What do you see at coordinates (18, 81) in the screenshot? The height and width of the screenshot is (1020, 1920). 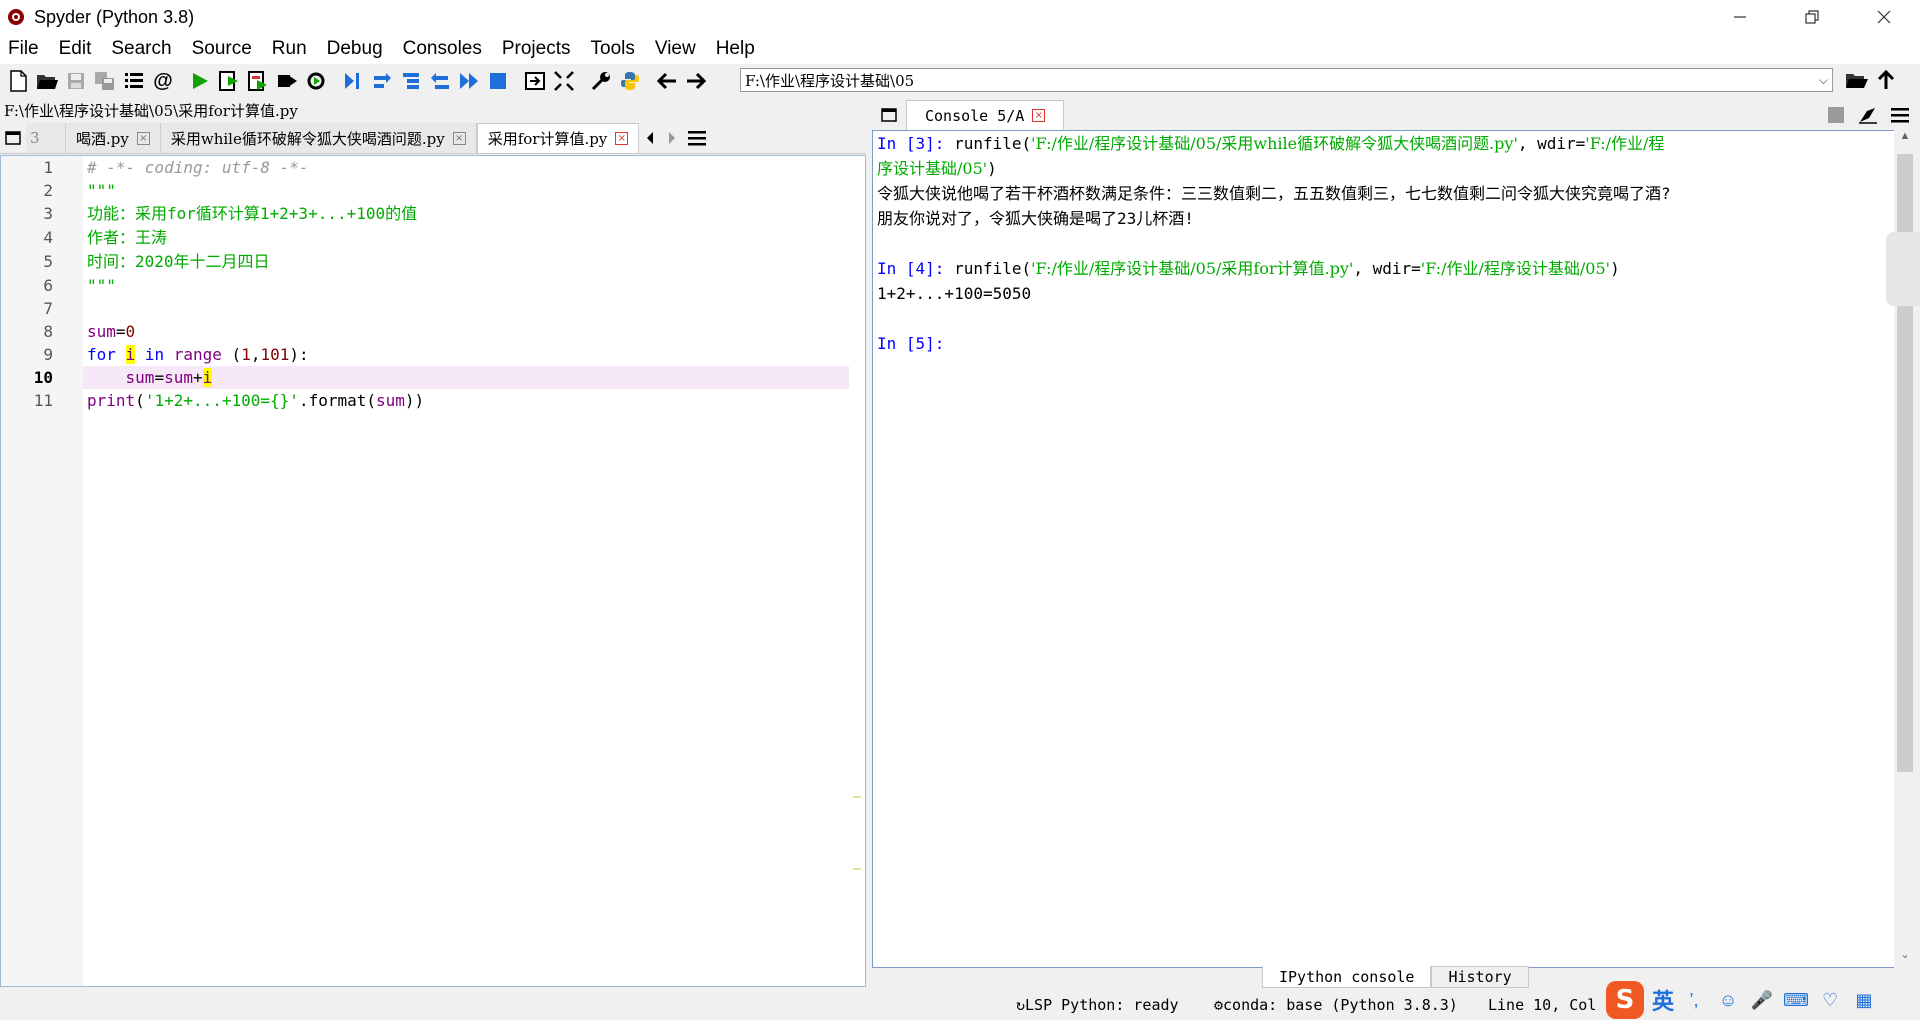 I see `new-file-icon` at bounding box center [18, 81].